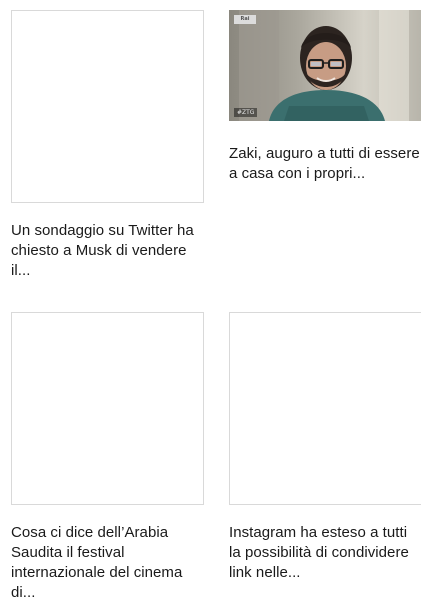 The width and height of the screenshot is (421, 603). I want to click on video-still-image, so click(325, 65).